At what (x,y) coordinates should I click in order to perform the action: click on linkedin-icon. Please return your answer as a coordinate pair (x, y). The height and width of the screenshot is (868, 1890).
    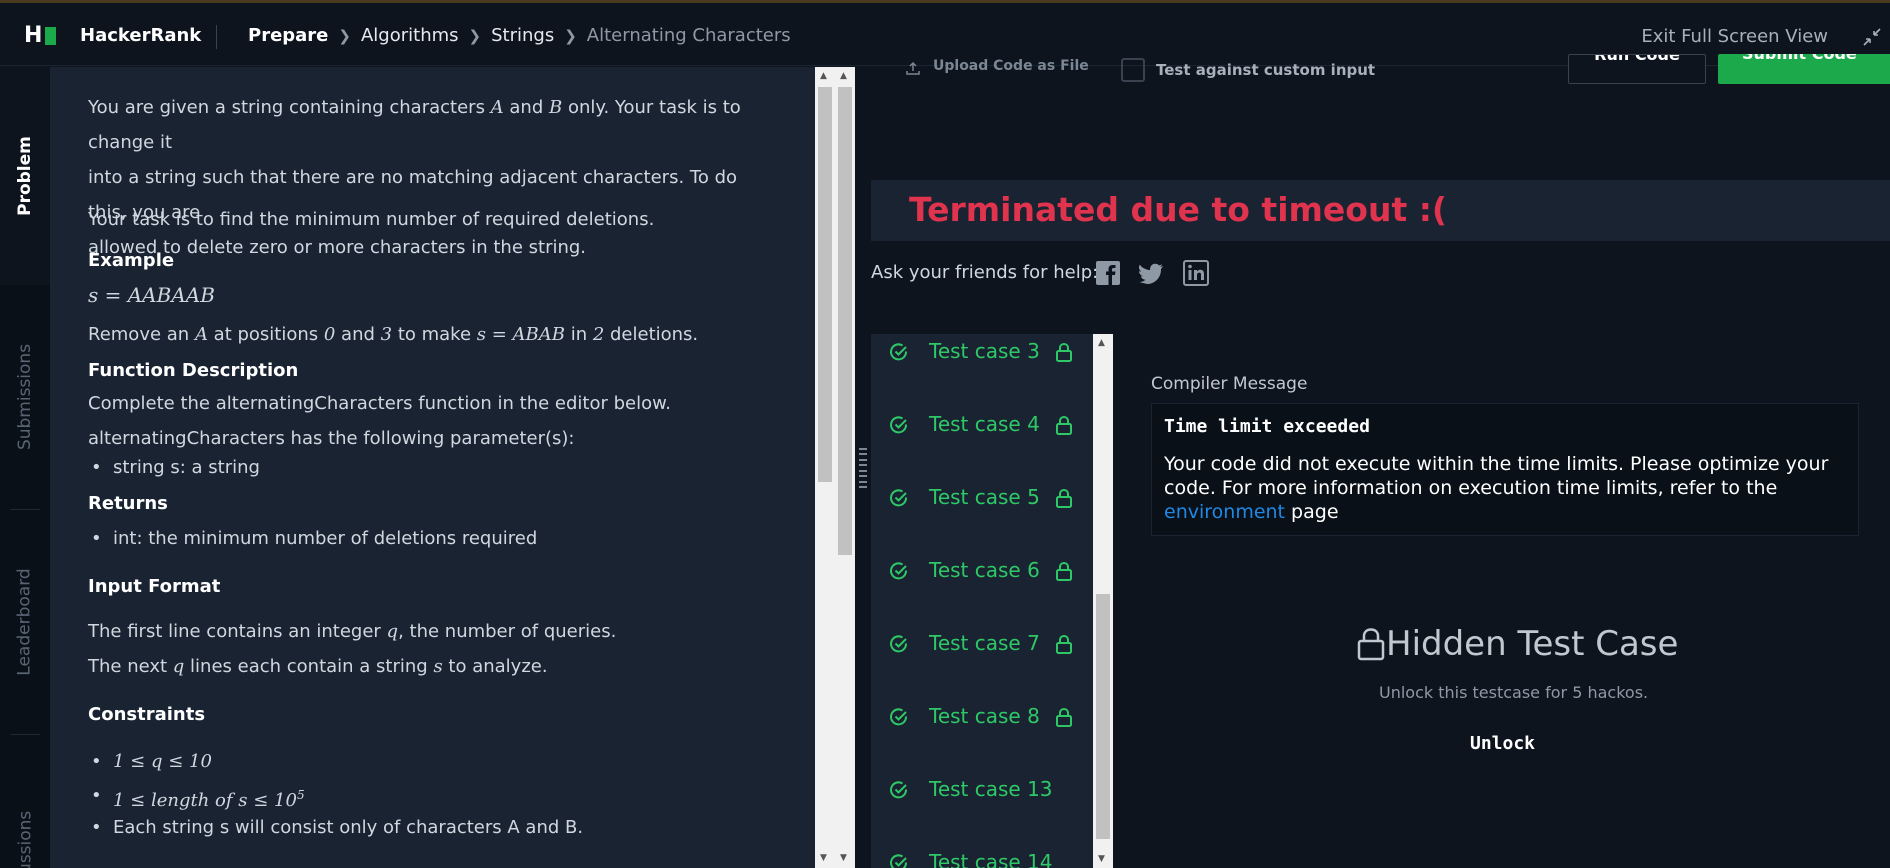
    Looking at the image, I should click on (1196, 273).